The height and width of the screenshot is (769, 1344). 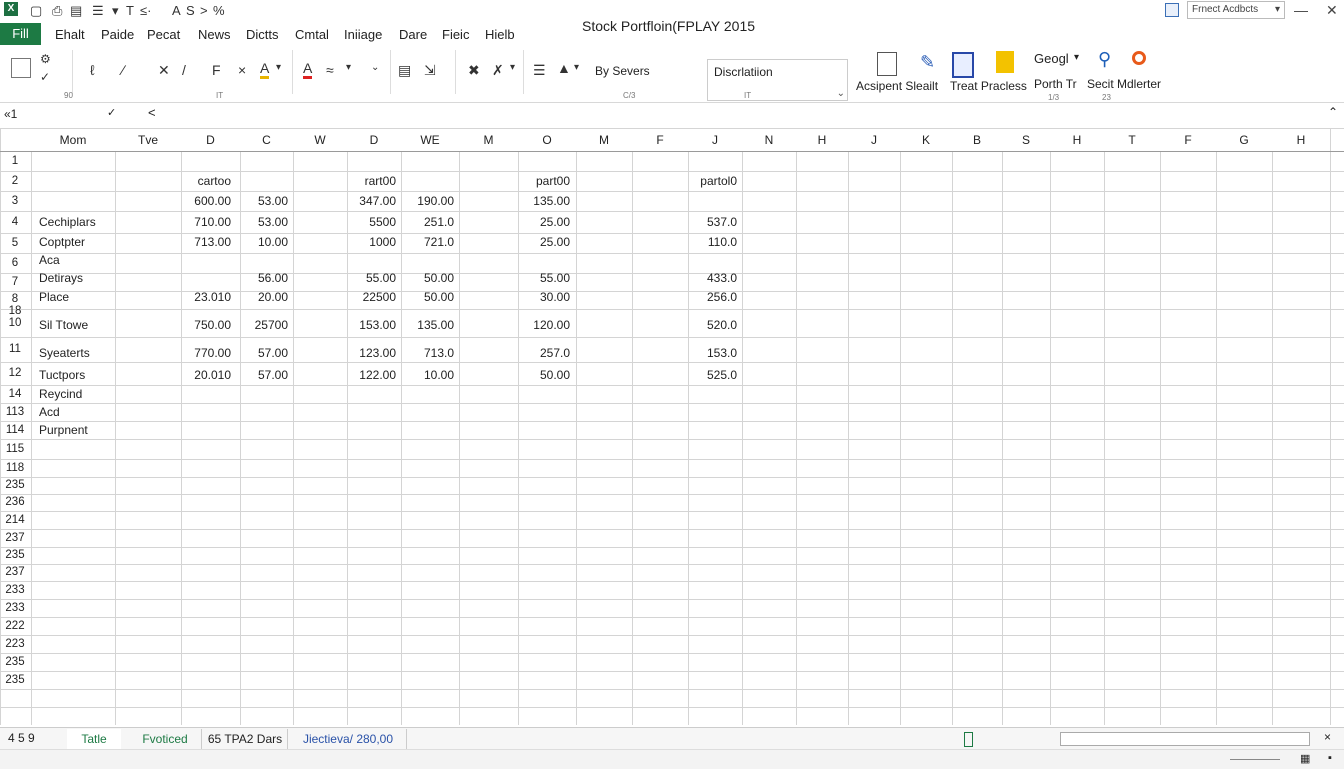 I want to click on data-cell: 256.0, so click(x=722, y=297).